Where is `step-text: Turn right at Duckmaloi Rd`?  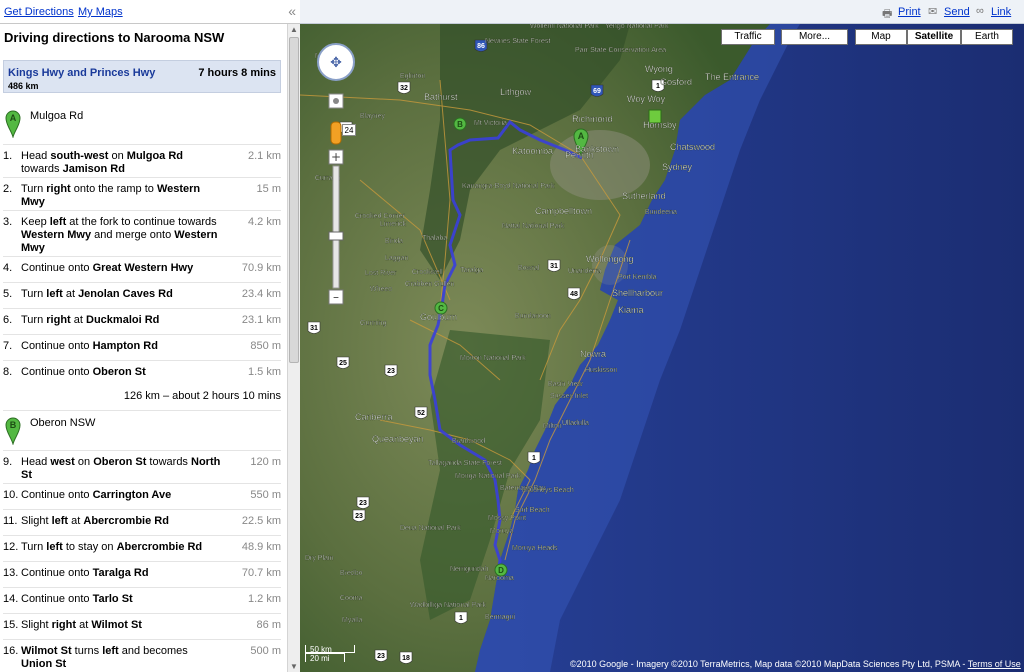
step-text: Turn right at Duckmaloi Rd is located at coordinates (90, 320).